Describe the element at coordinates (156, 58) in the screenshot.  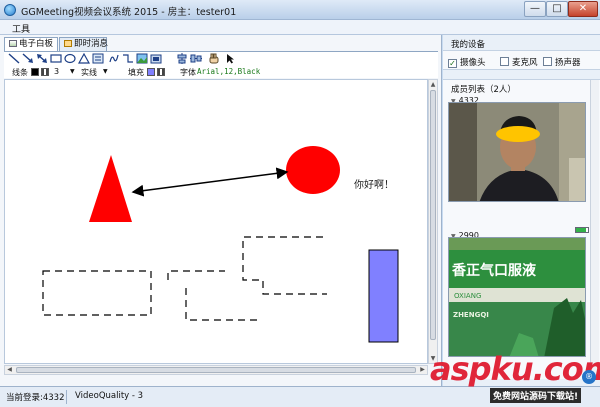
I see `screenshot-icon` at that location.